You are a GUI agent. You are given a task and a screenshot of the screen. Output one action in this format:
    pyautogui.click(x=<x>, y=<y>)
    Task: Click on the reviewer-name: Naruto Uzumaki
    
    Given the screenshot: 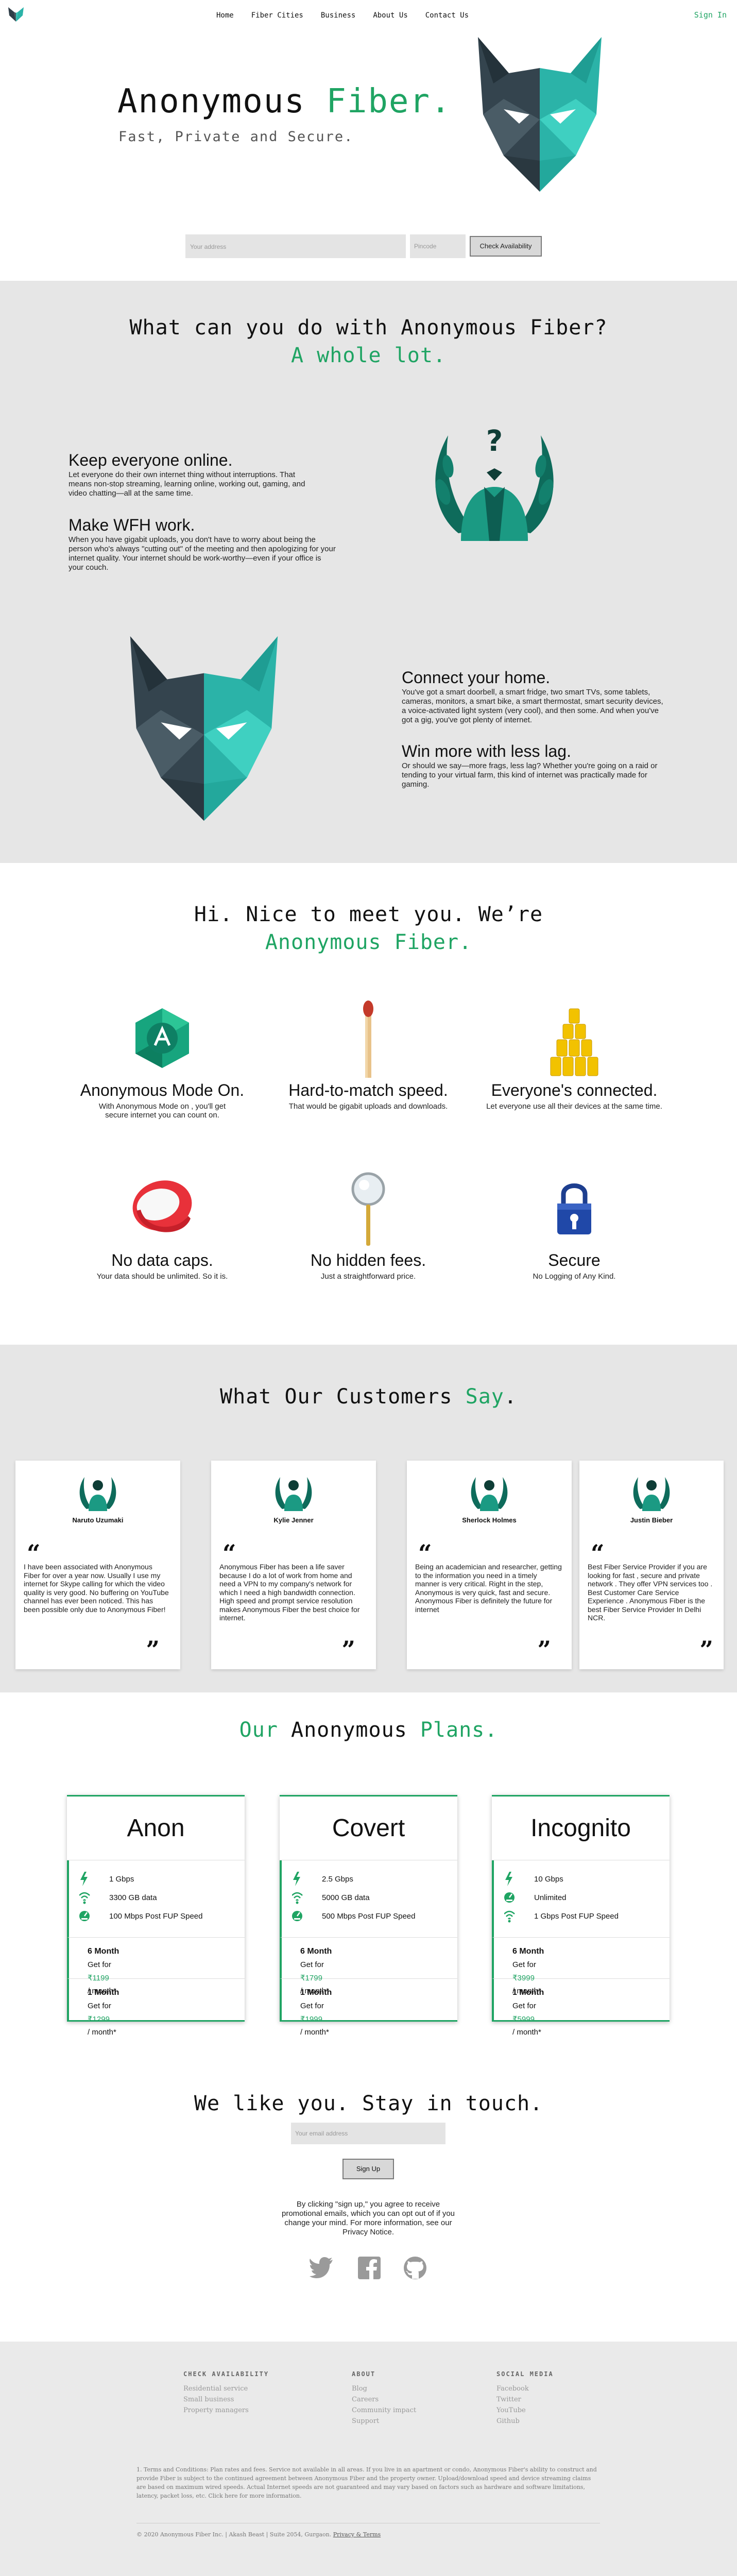 What is the action you would take?
    pyautogui.click(x=98, y=1520)
    